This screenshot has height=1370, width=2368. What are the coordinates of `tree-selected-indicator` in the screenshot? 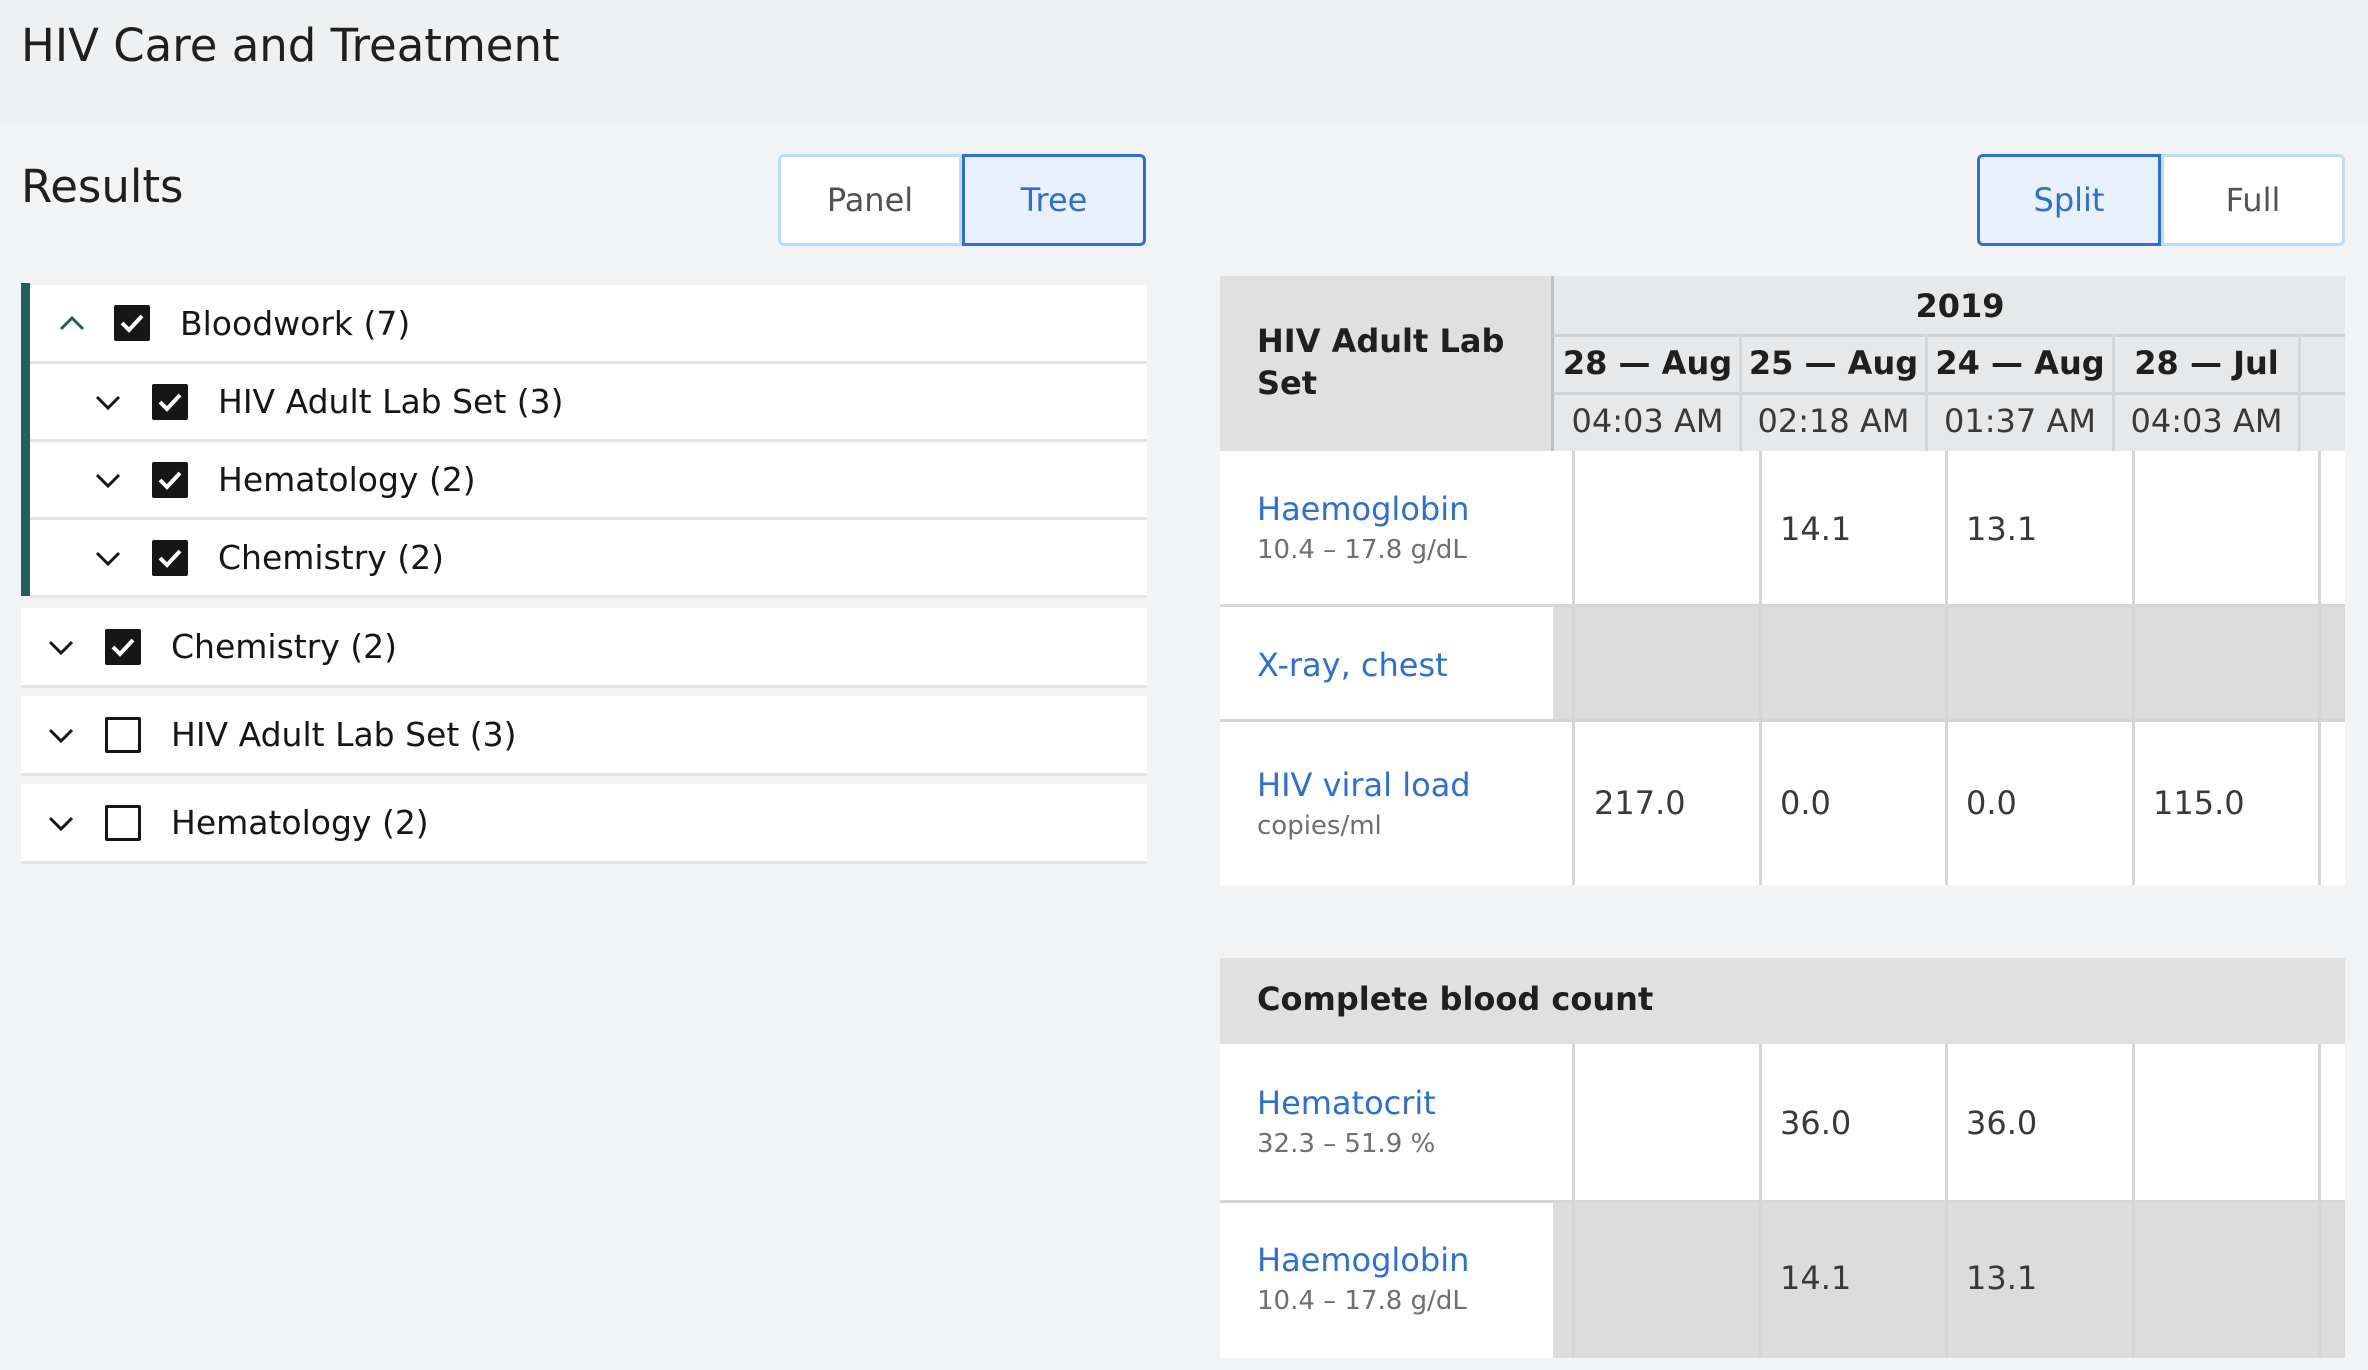 It's located at (25, 439).